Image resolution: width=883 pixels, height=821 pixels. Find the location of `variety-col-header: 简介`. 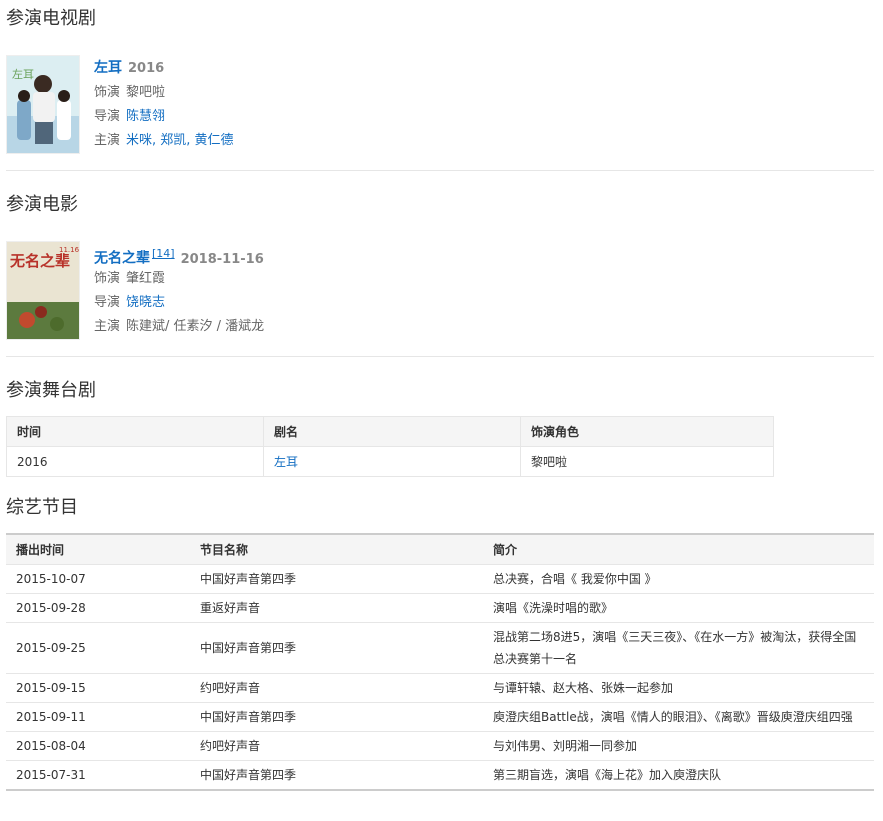

variety-col-header: 简介 is located at coordinates (678, 549).